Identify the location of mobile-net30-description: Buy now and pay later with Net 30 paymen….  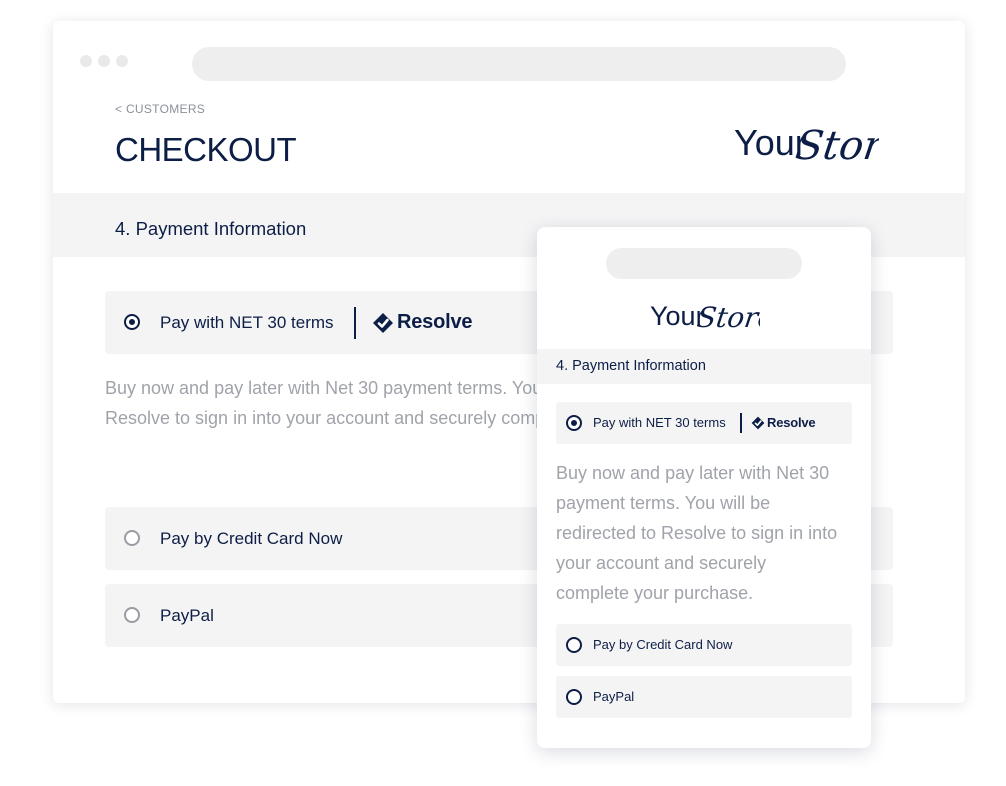
(706, 533).